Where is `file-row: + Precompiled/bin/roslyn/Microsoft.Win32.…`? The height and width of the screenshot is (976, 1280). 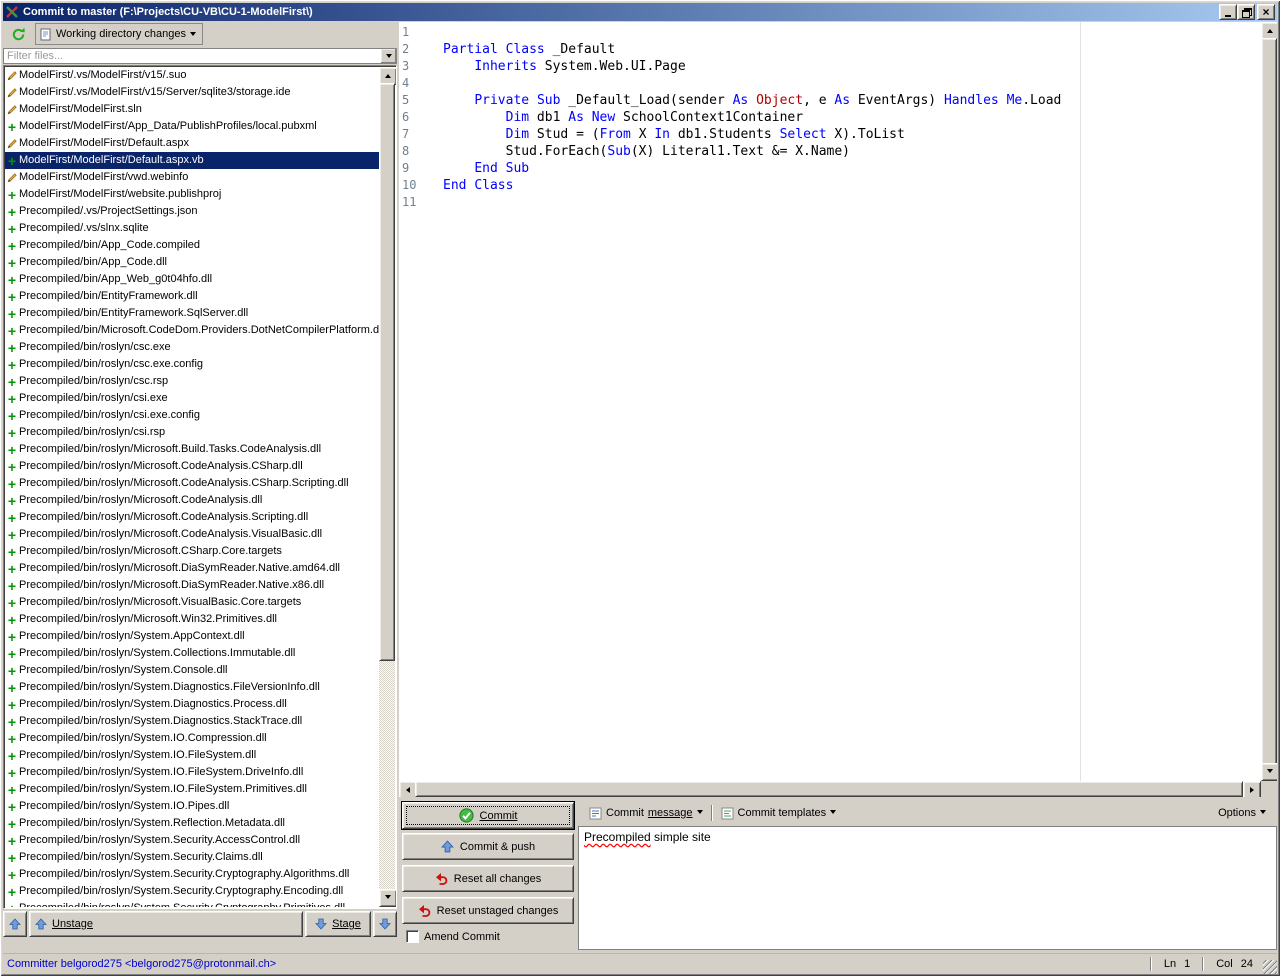 file-row: + Precompiled/bin/roslyn/Microsoft.Win32.… is located at coordinates (192, 619).